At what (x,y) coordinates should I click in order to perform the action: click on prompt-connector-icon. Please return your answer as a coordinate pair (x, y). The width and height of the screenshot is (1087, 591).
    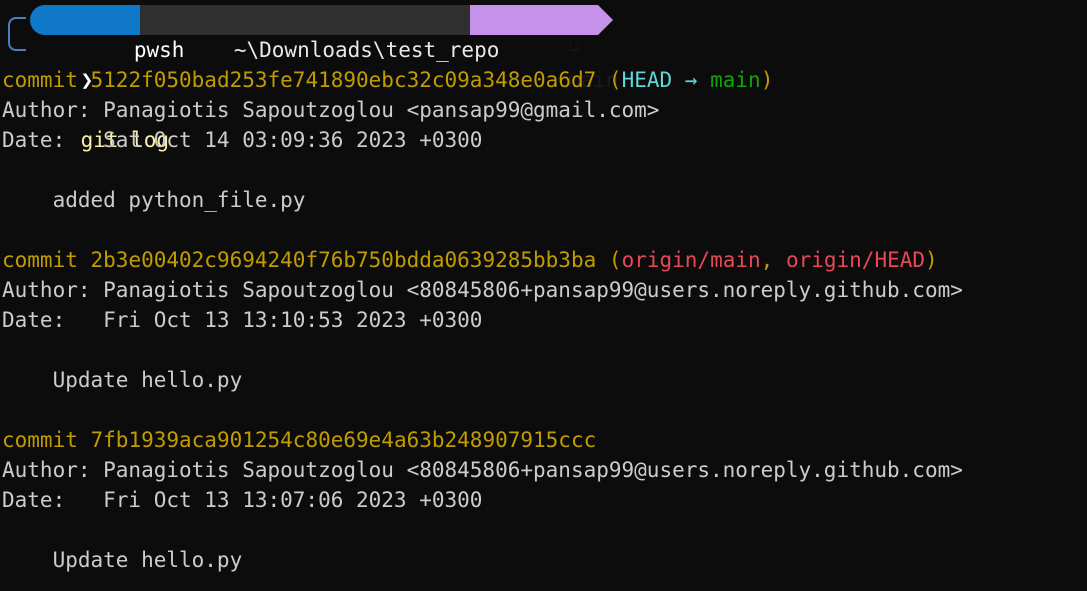
    Looking at the image, I should click on (17, 34).